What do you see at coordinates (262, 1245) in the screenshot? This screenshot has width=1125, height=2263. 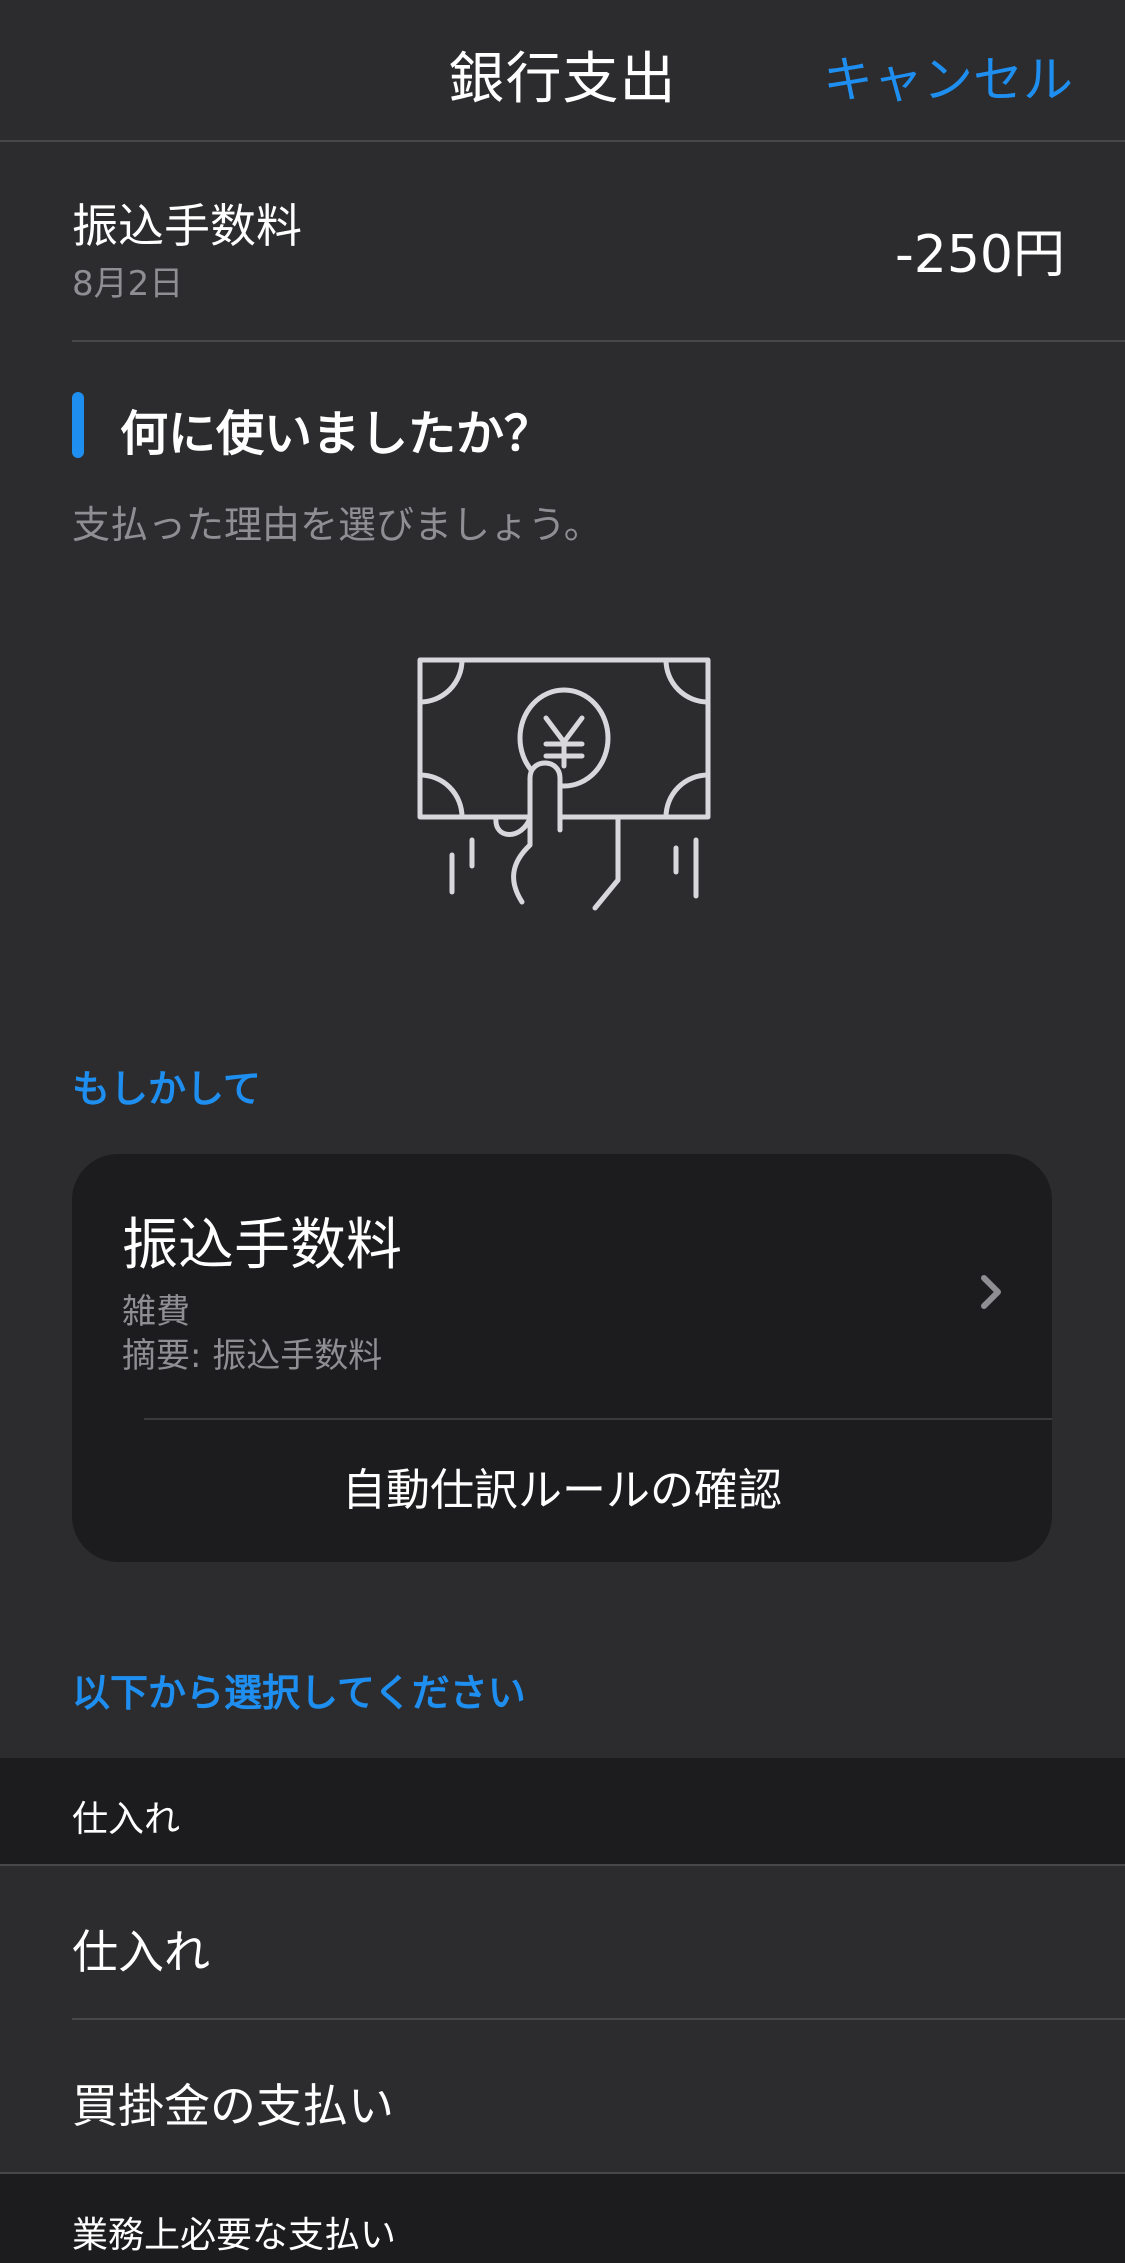 I see `suggestion-title: 振込手数料` at bounding box center [262, 1245].